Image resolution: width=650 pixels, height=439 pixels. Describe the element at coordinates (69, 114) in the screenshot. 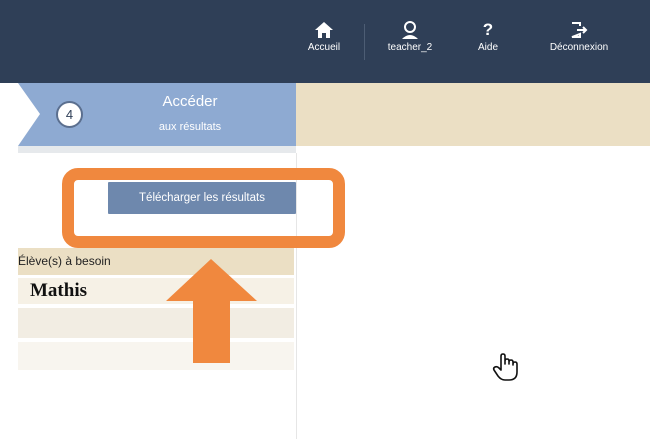

I see `step-number: 4` at that location.